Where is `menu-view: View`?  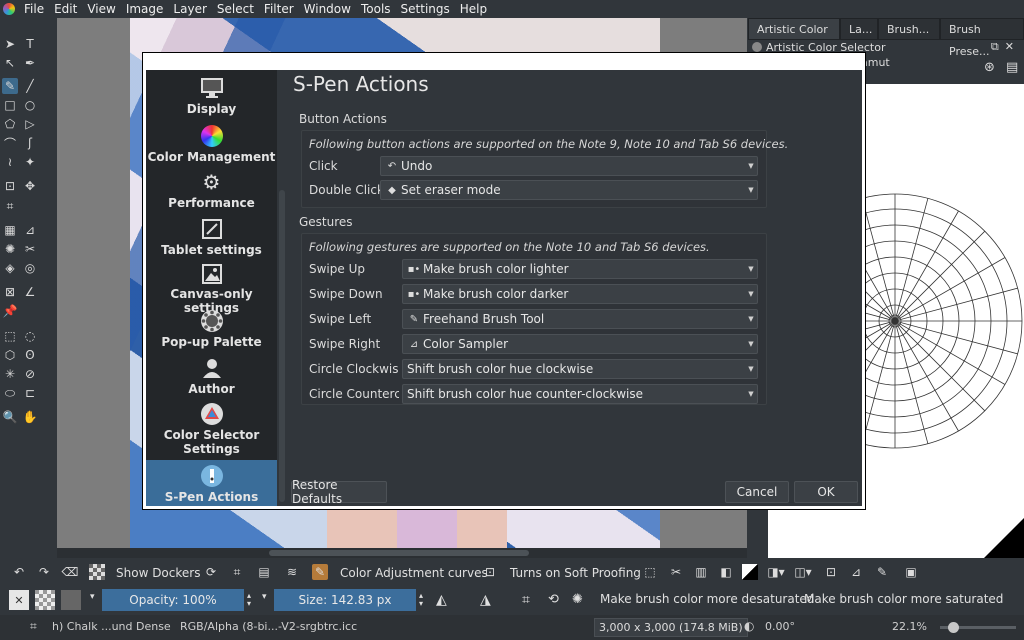 menu-view: View is located at coordinates (101, 9).